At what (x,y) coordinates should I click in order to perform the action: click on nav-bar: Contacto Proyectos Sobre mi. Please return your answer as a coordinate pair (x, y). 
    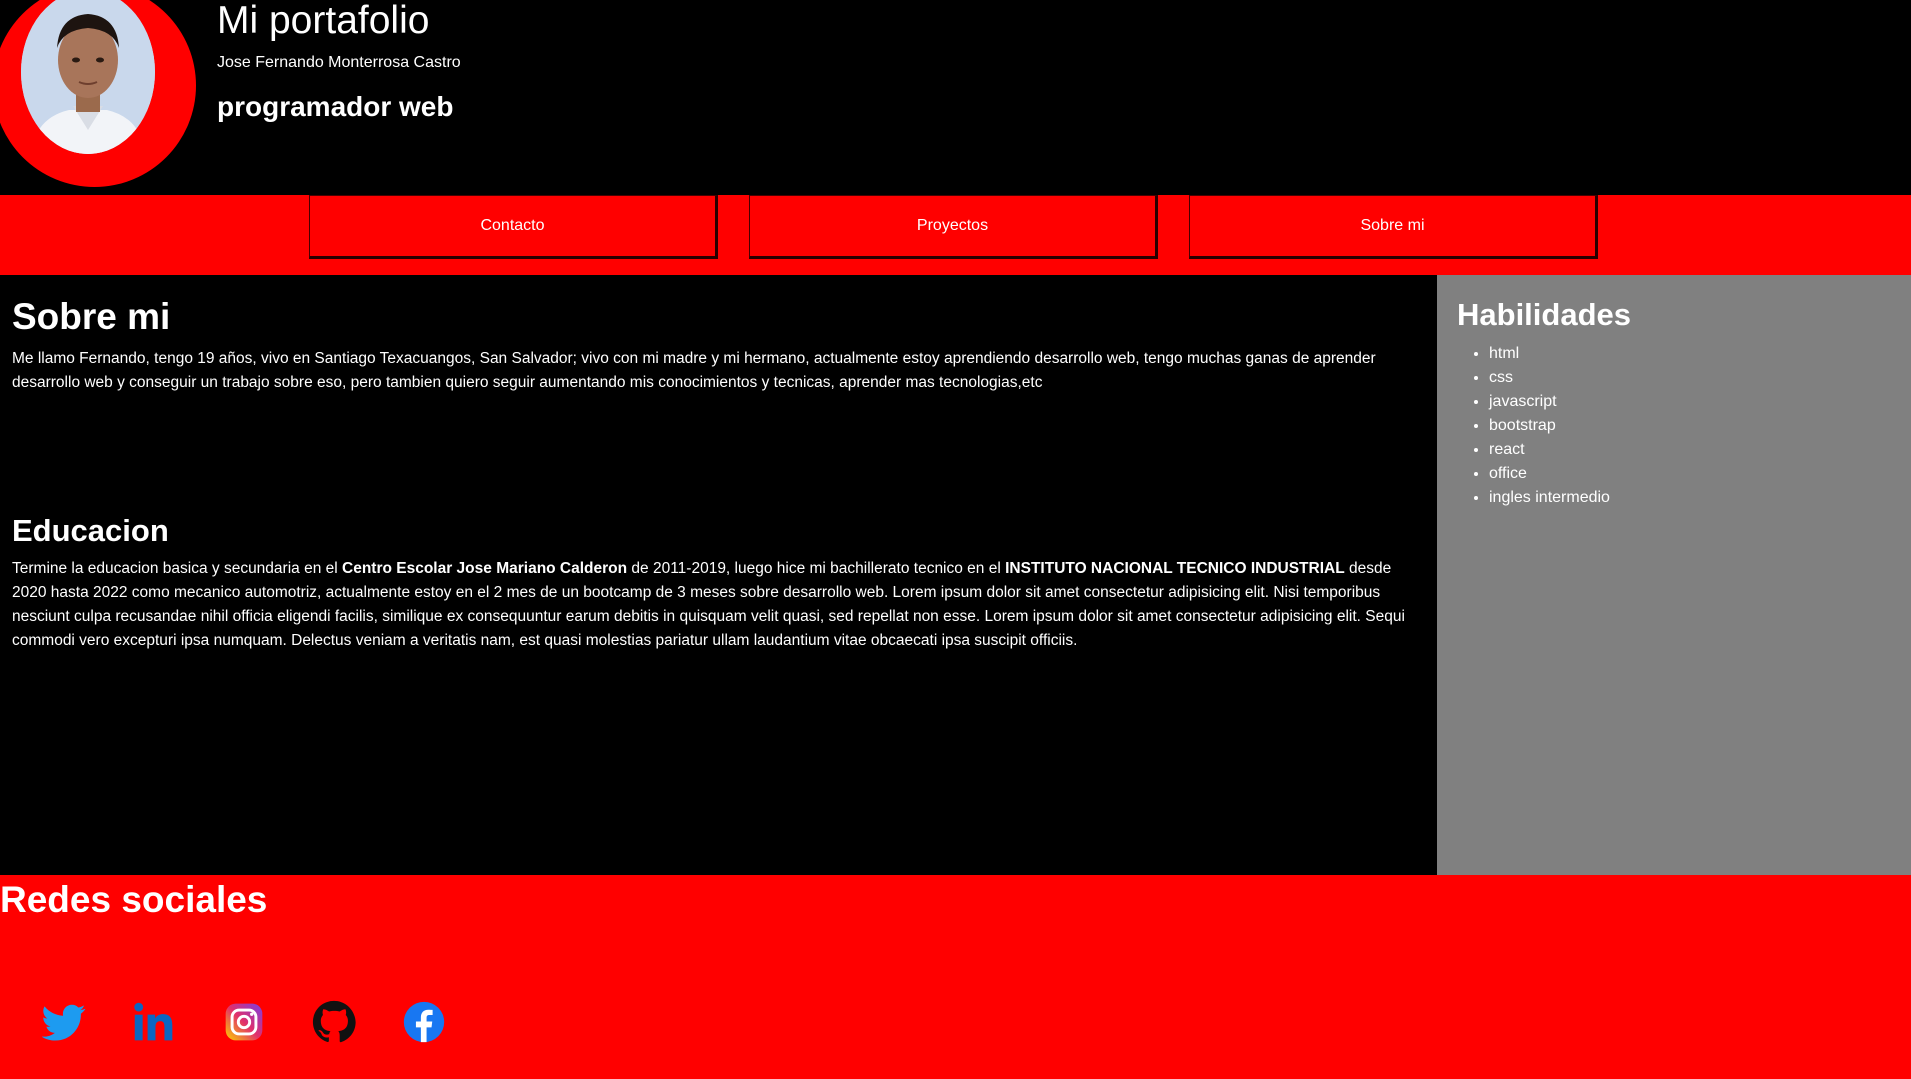
    Looking at the image, I should click on (955, 235).